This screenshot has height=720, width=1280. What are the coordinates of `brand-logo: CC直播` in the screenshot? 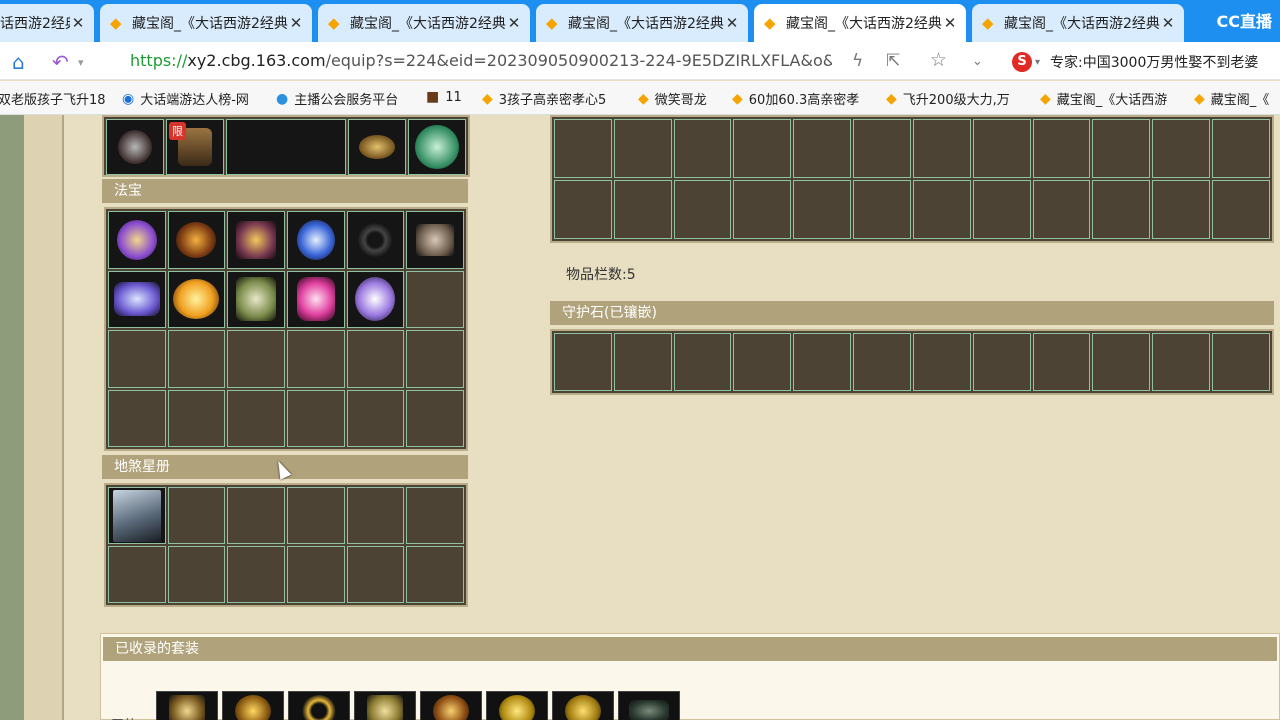 It's located at (1245, 20).